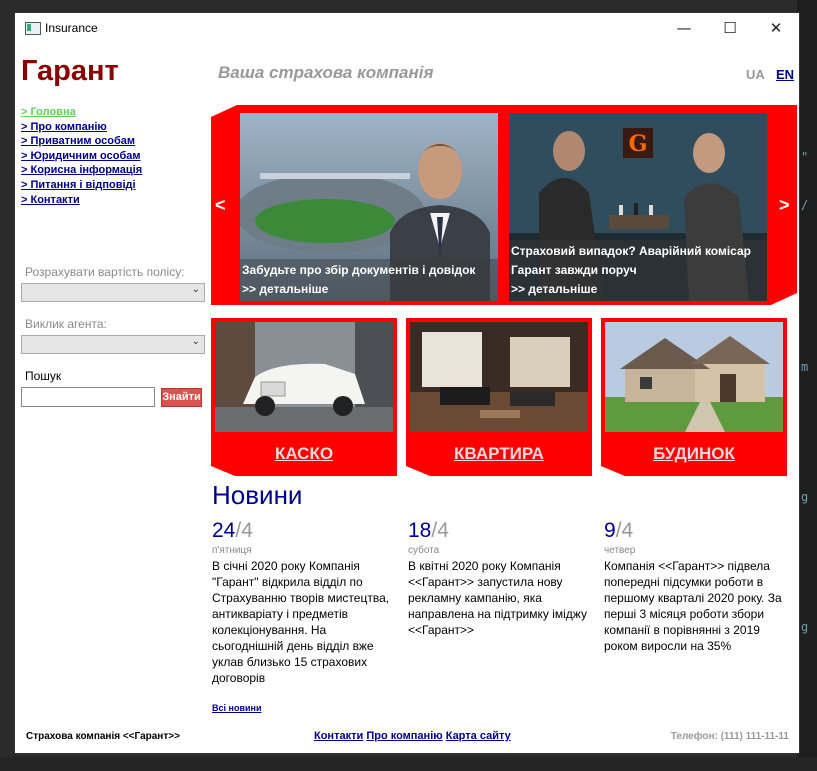 This screenshot has height=771, width=817. What do you see at coordinates (81, 170) in the screenshot?
I see `nav-item-info: > Корисна інформація` at bounding box center [81, 170].